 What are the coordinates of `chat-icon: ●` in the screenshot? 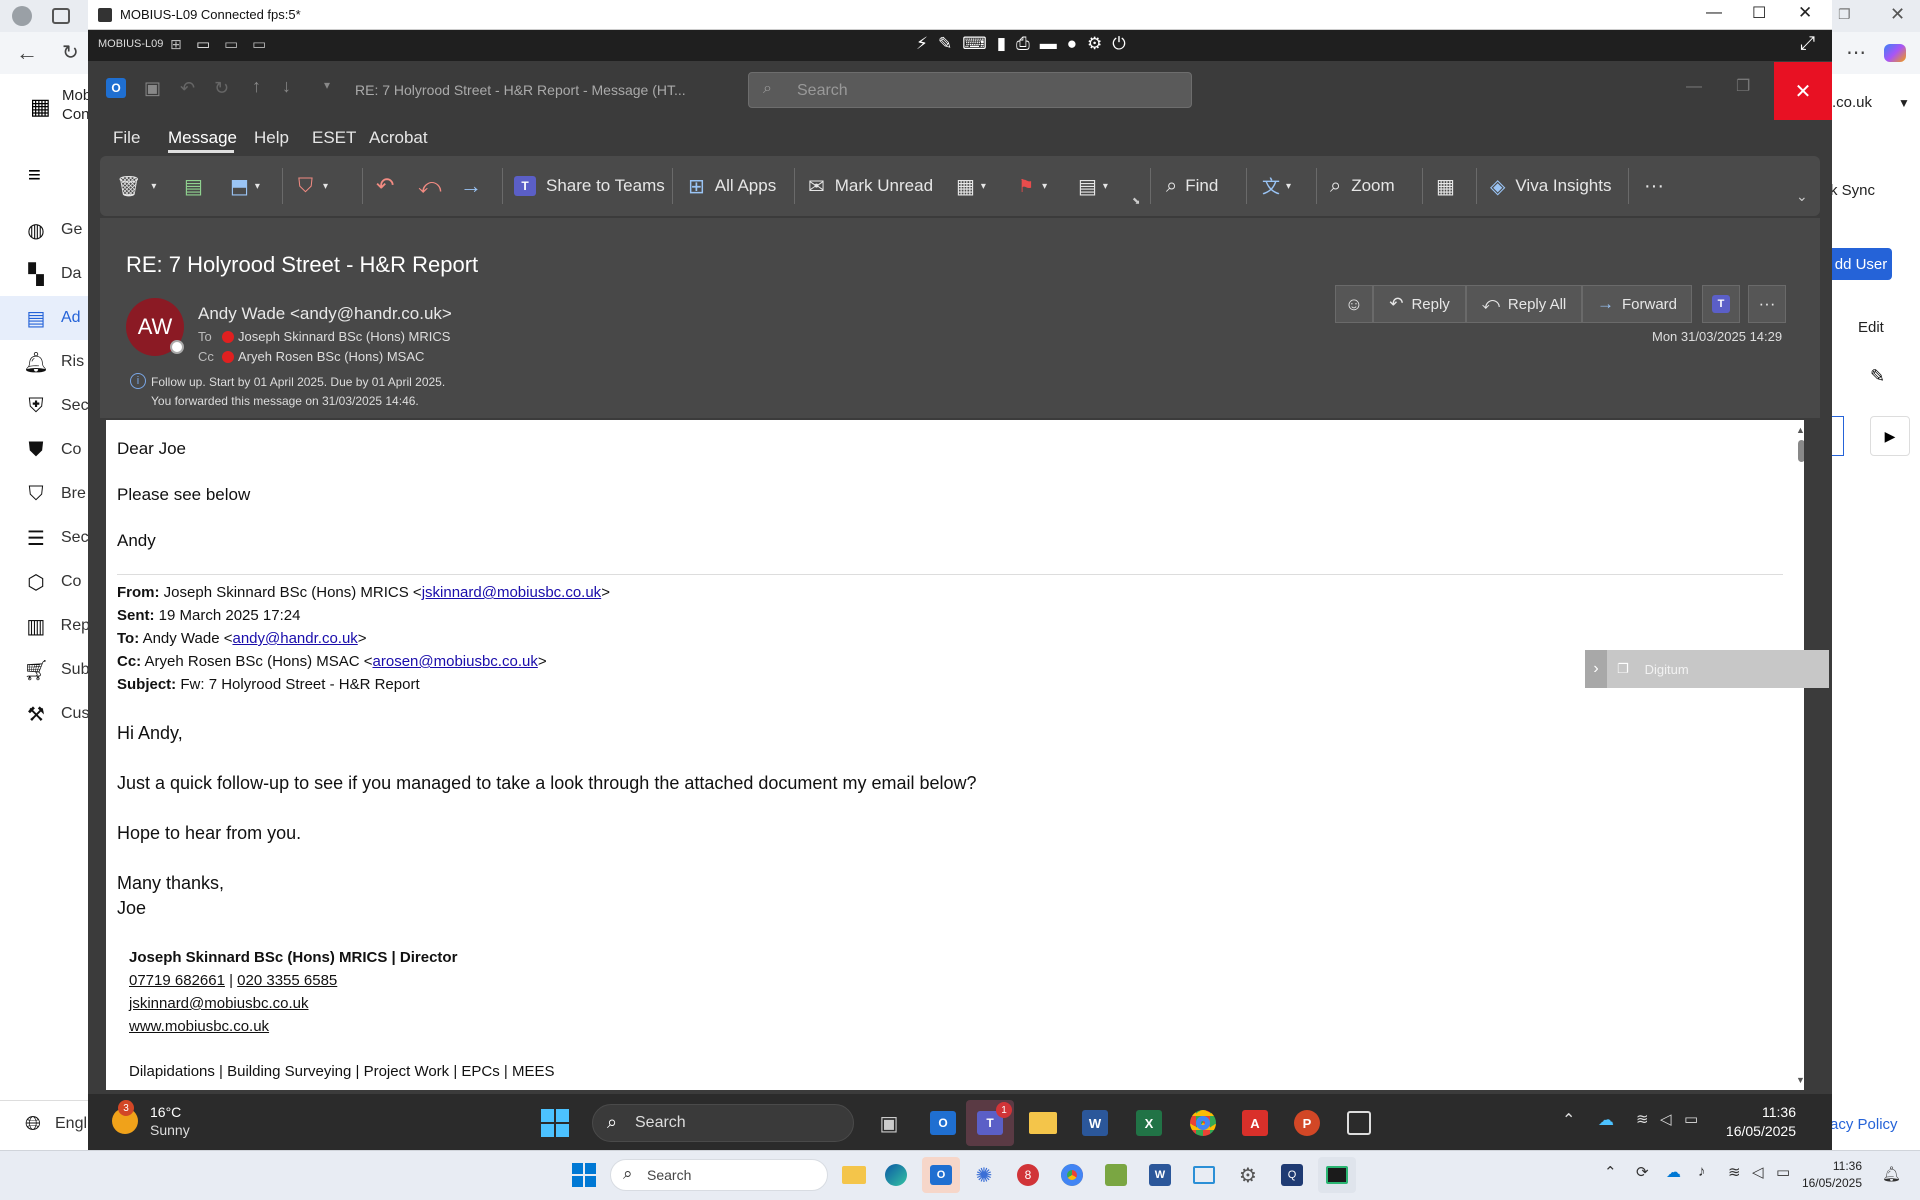 It's located at (1072, 44).